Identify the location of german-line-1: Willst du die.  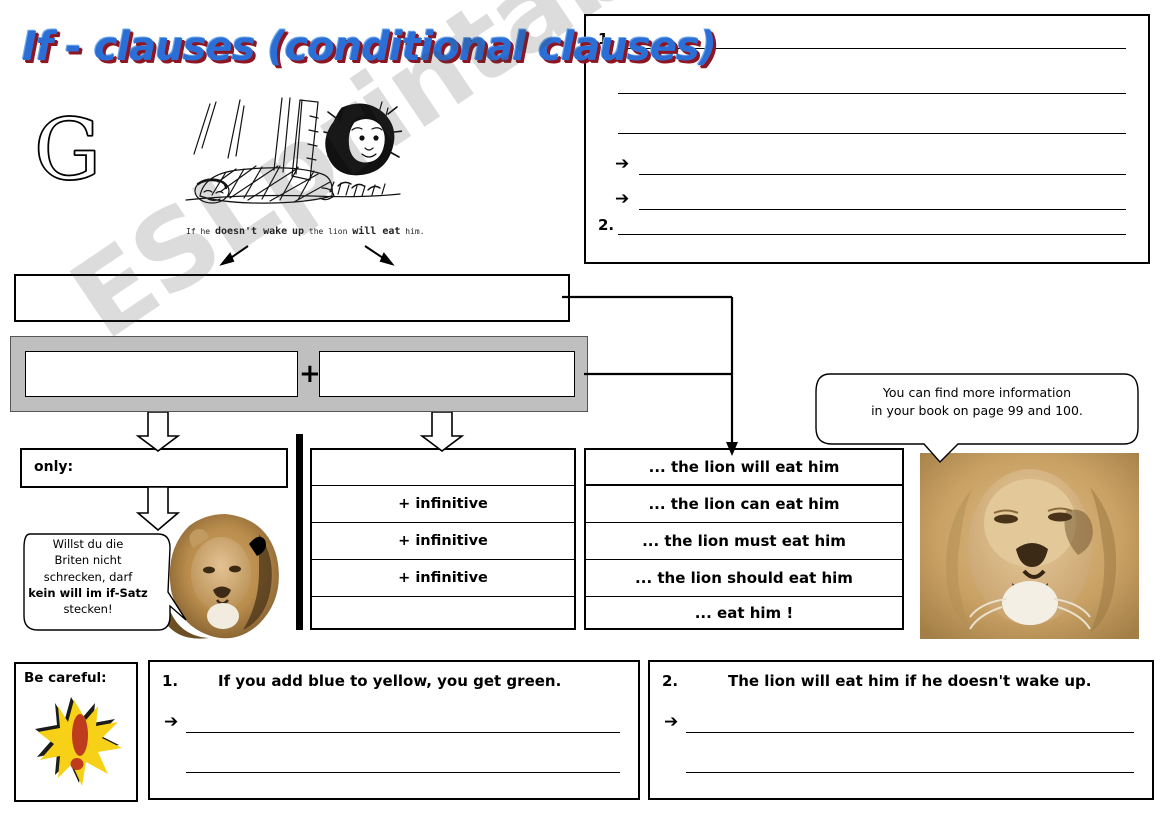
(88, 544).